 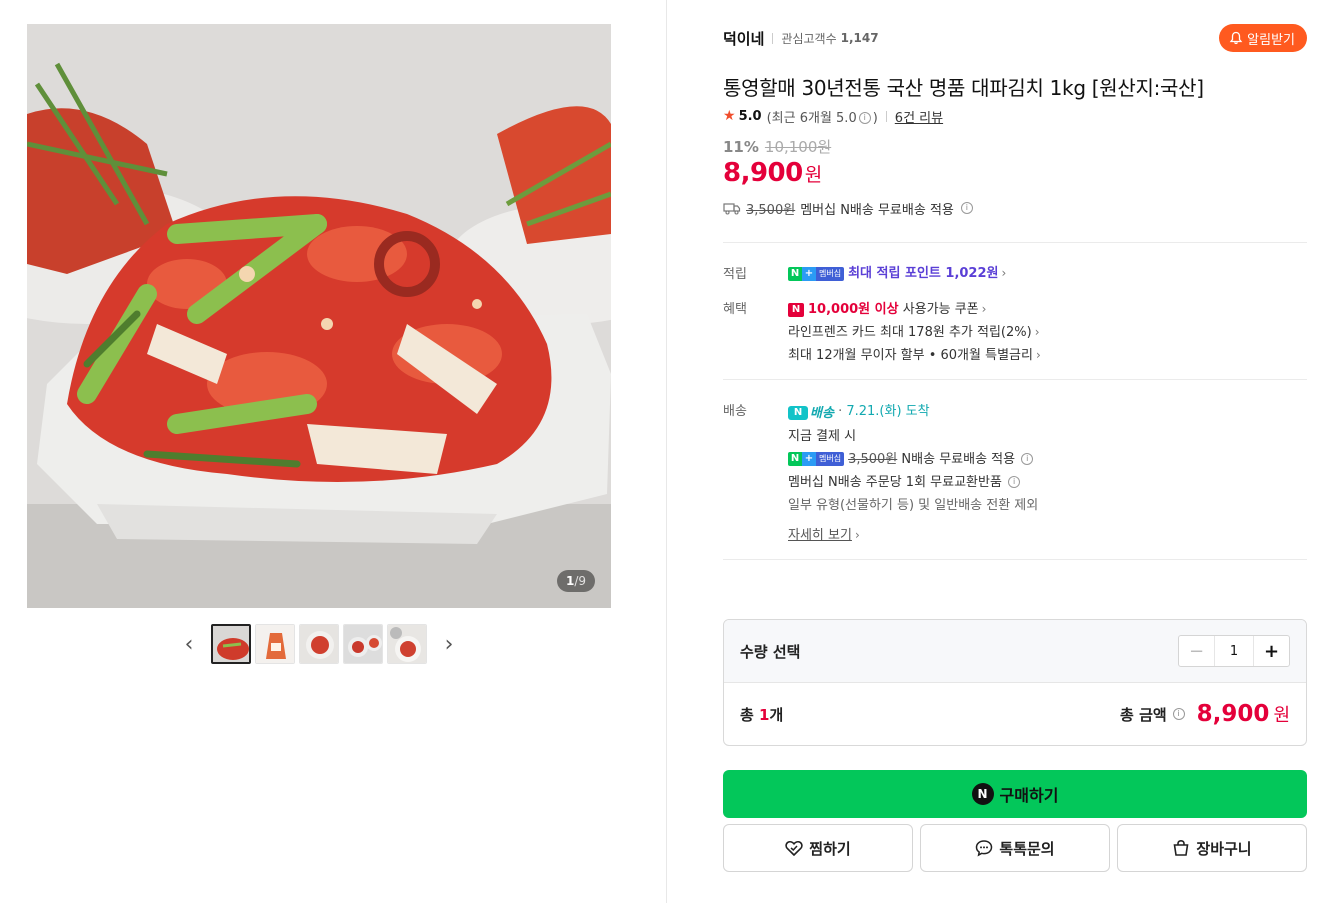 I want to click on total-amount-label: 총 금액, so click(x=1143, y=714).